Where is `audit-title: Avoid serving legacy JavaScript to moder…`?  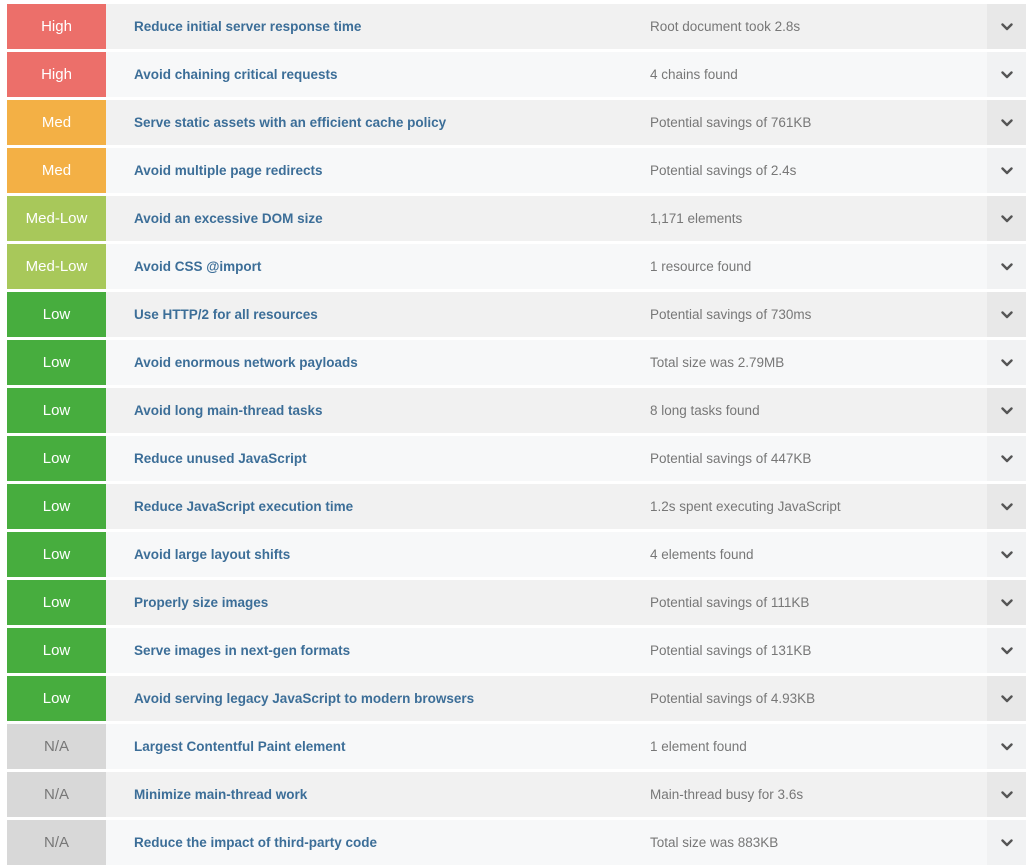
audit-title: Avoid serving legacy JavaScript to moder… is located at coordinates (304, 698).